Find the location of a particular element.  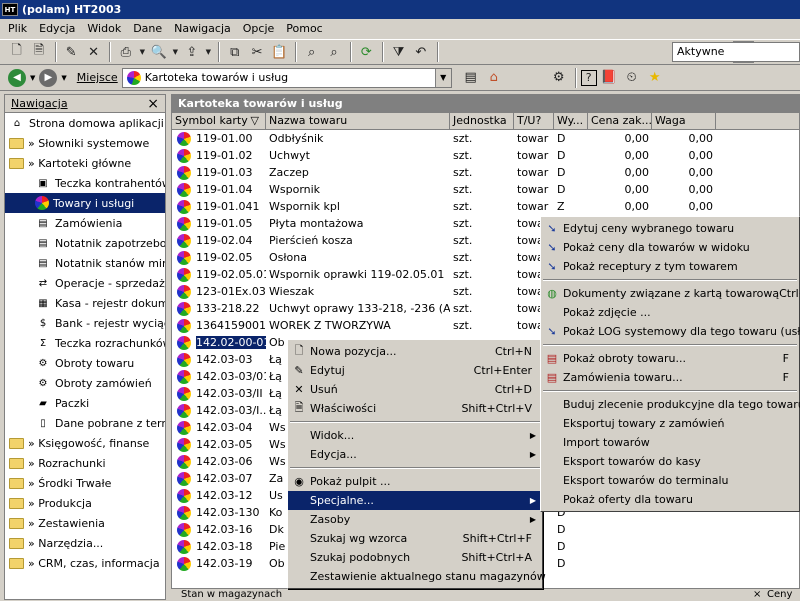

star-icon: ★ is located at coordinates (655, 78).